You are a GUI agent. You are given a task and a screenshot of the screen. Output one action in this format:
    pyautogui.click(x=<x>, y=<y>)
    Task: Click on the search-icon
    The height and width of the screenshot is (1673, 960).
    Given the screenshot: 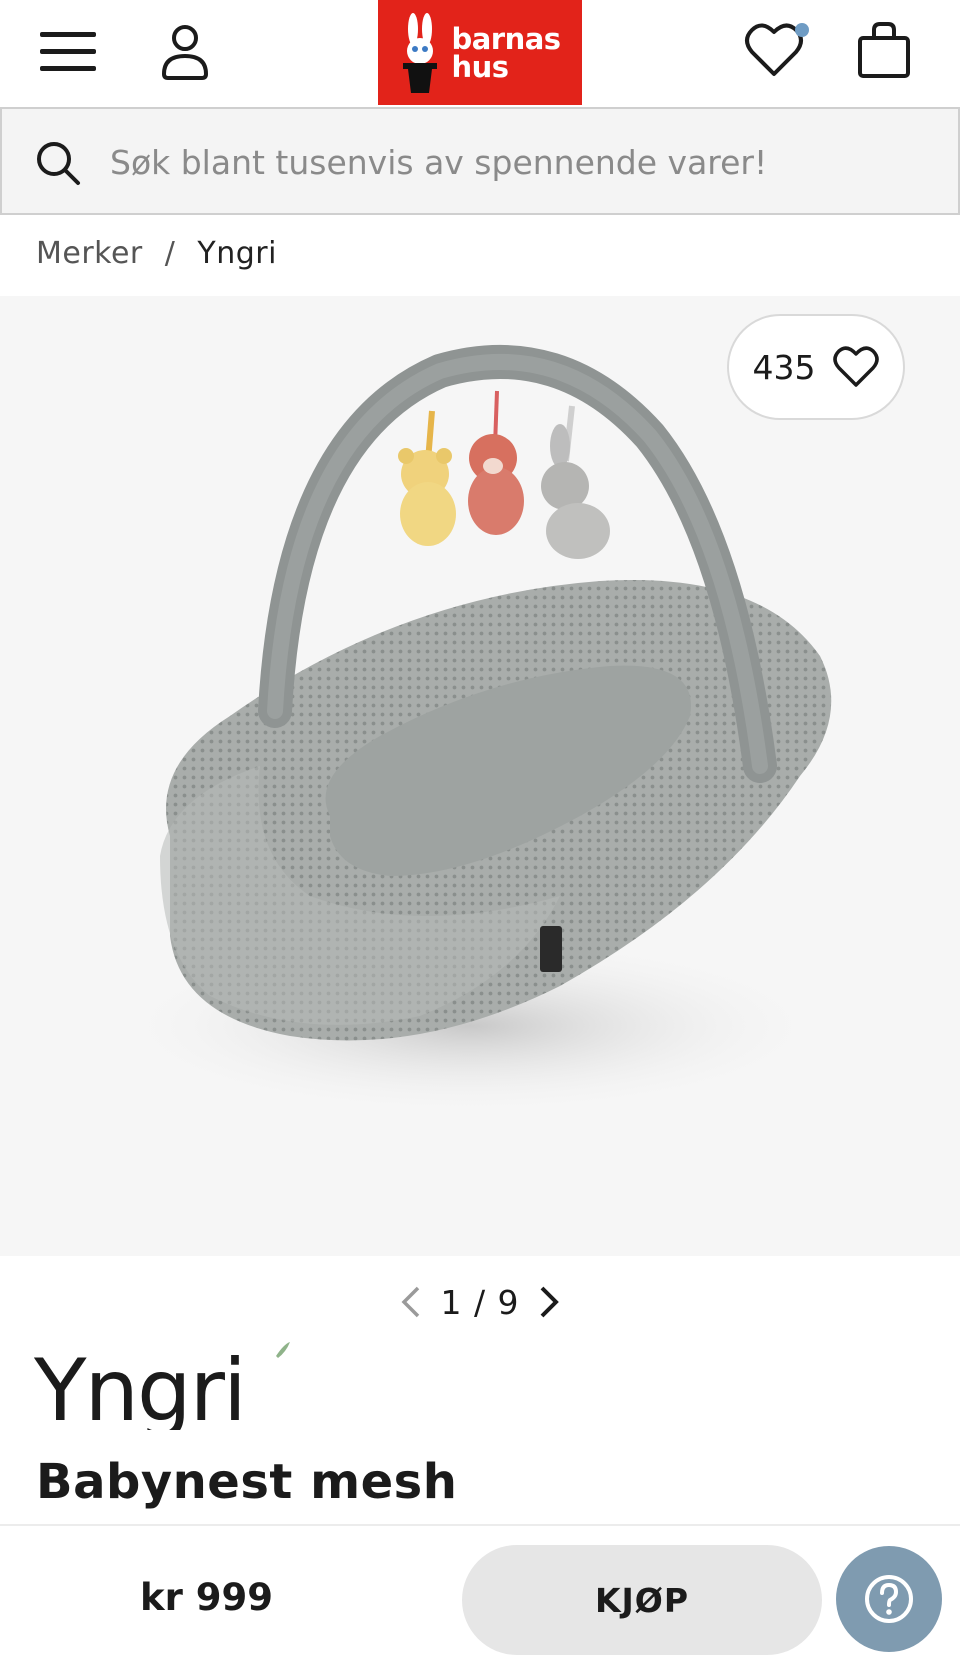 What is the action you would take?
    pyautogui.click(x=58, y=163)
    